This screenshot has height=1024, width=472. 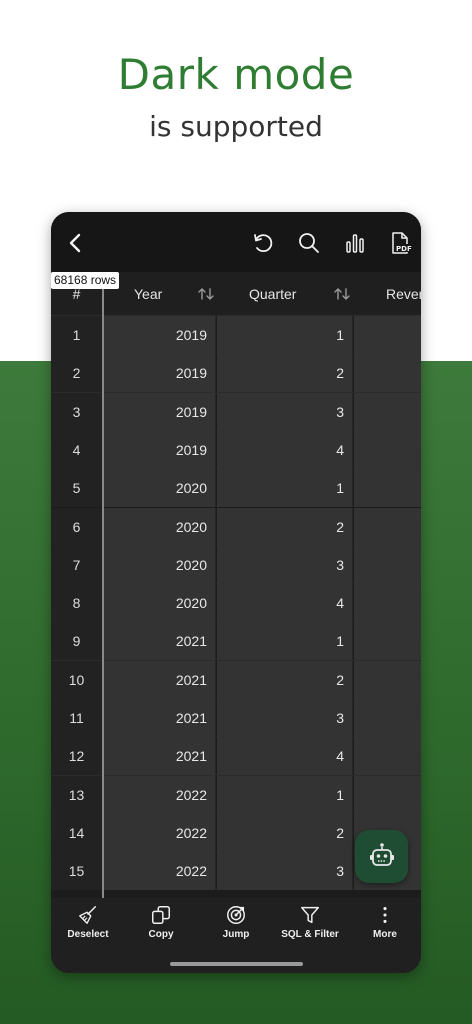 What do you see at coordinates (76, 373) in the screenshot?
I see `row-index-cell: 2` at bounding box center [76, 373].